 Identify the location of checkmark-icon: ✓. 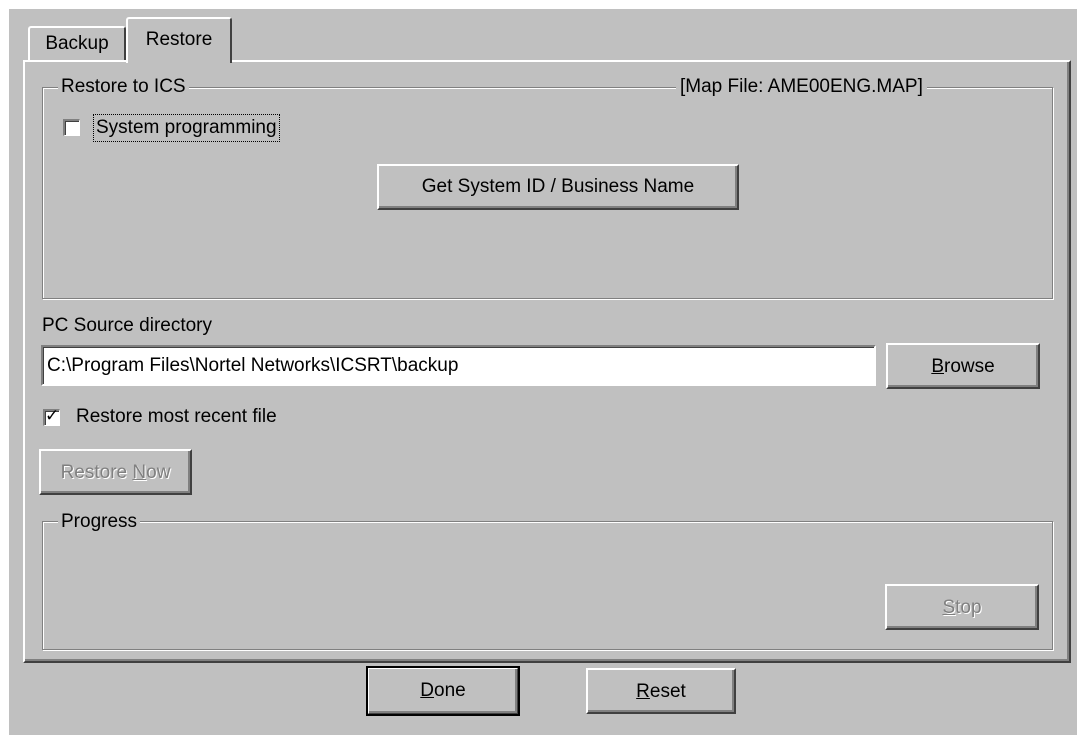
(52, 415).